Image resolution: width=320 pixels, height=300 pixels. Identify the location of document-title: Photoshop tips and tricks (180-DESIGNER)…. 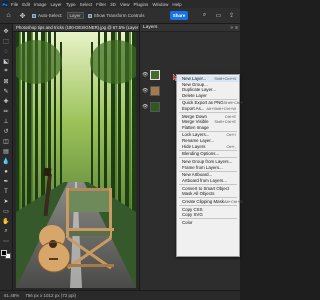
(77, 27).